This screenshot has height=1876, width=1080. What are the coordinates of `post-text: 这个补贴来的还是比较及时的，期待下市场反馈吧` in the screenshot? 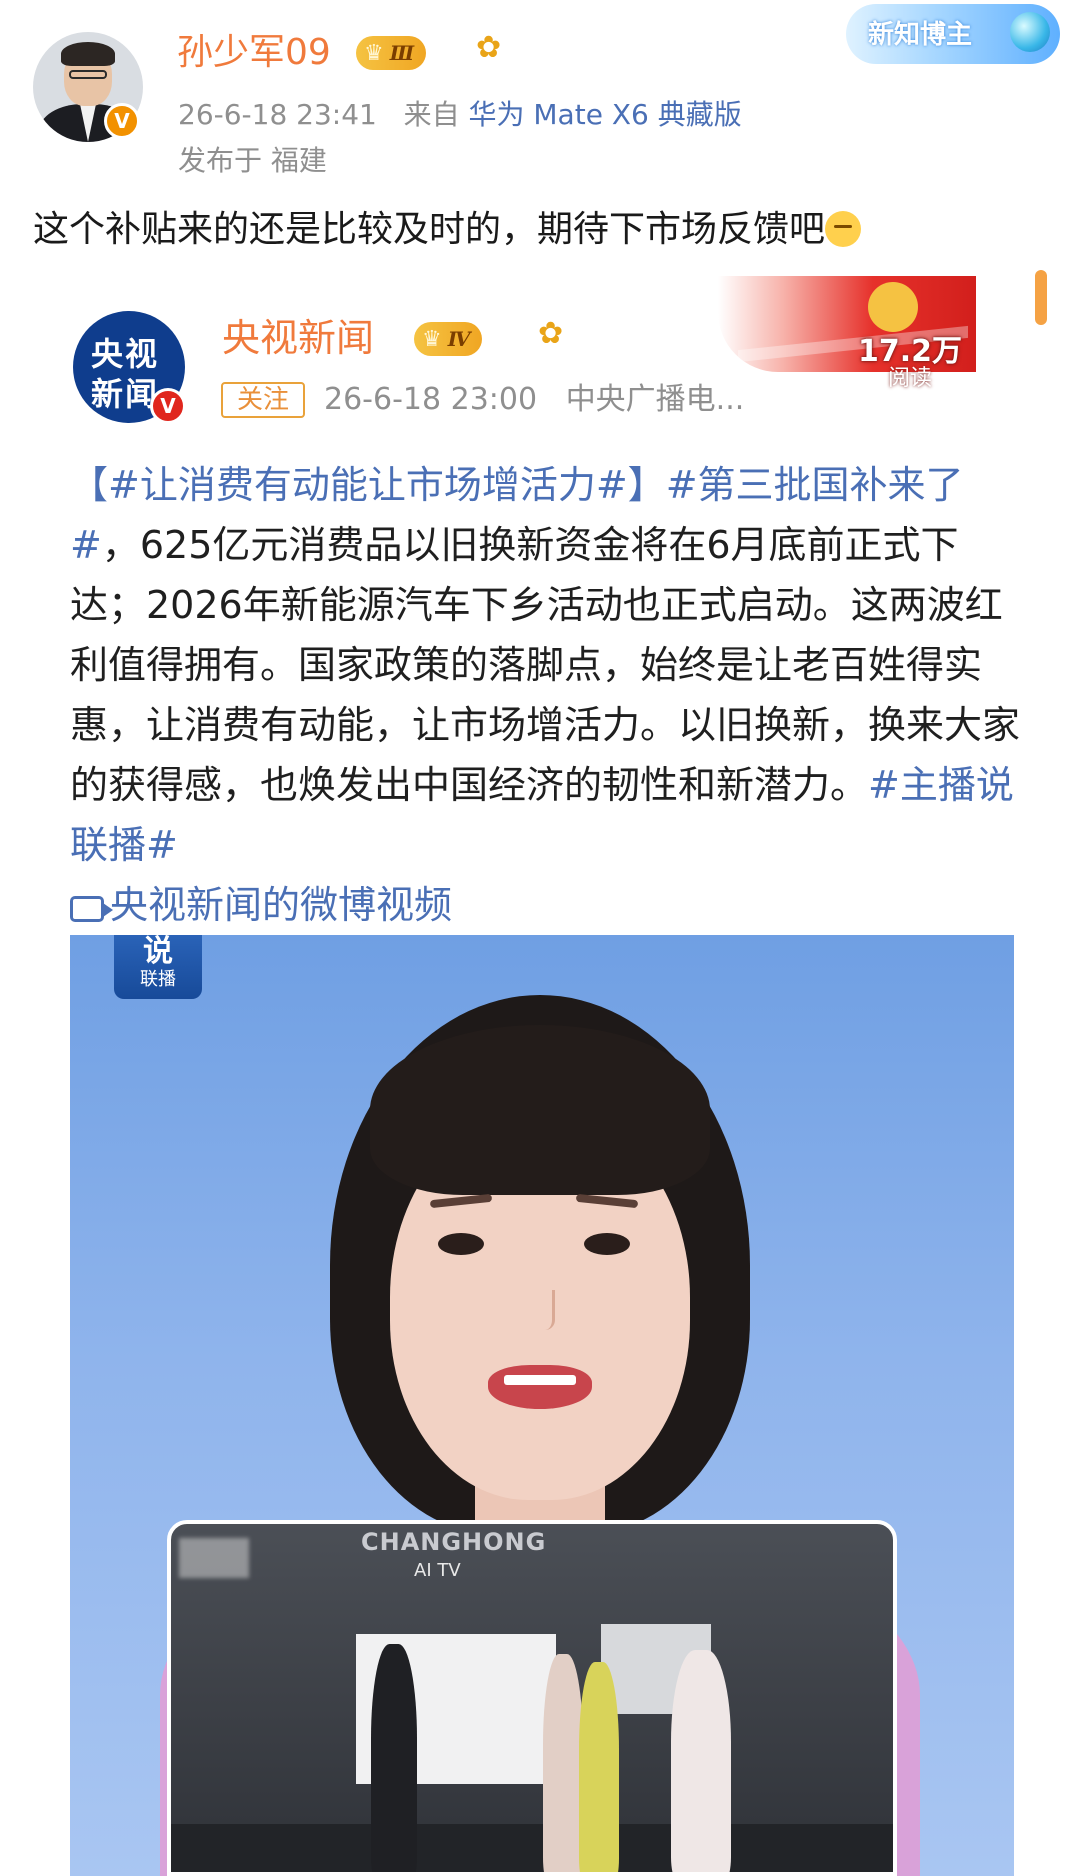 It's located at (447, 230).